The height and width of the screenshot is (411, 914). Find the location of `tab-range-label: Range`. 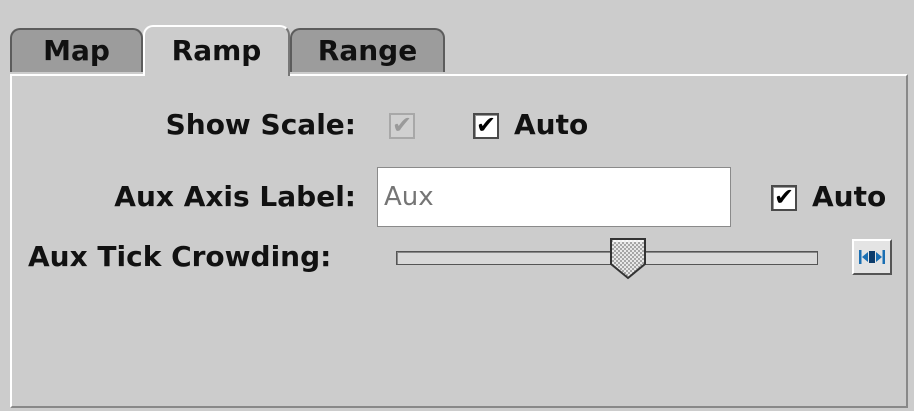

tab-range-label: Range is located at coordinates (367, 50).